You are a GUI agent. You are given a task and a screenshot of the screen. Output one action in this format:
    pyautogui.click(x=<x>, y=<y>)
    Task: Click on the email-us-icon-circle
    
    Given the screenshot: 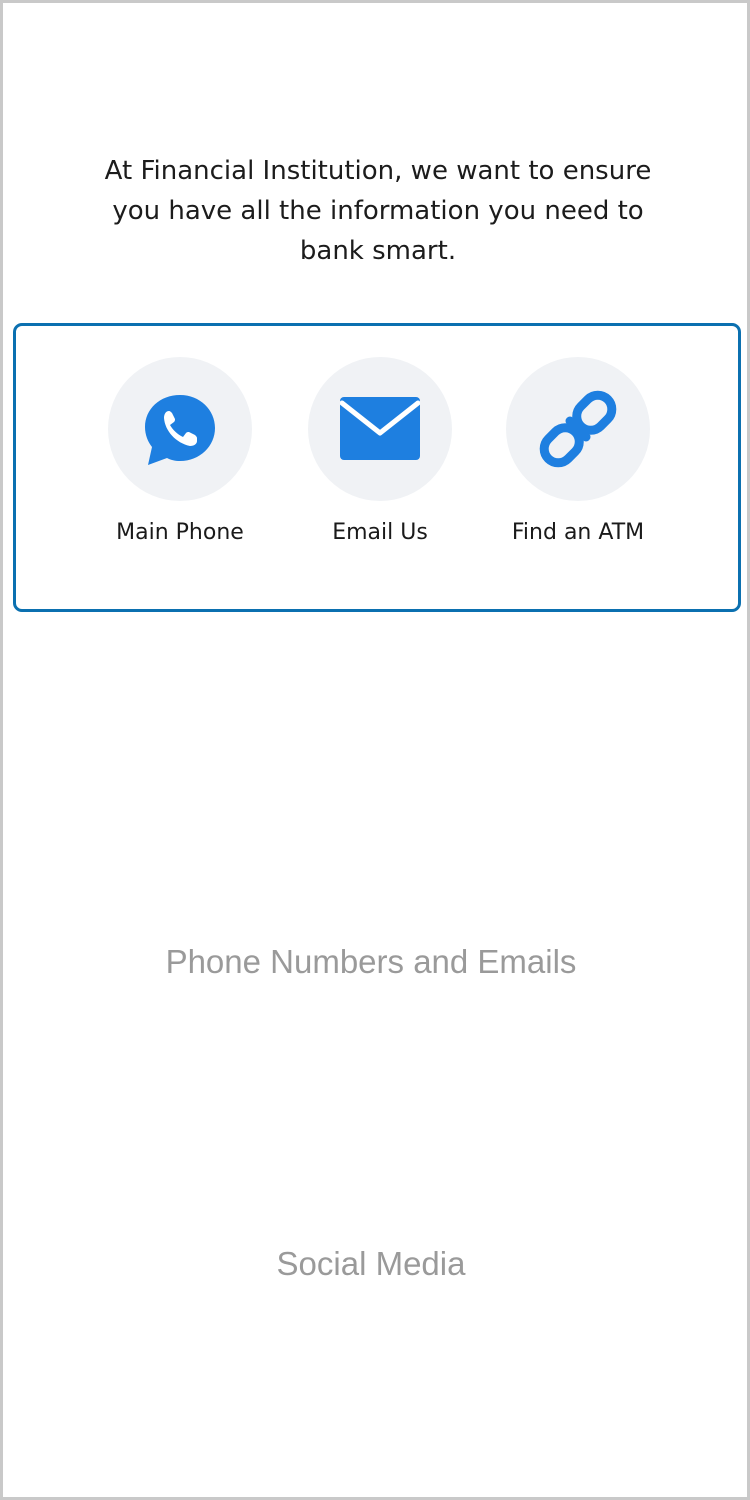 What is the action you would take?
    pyautogui.click(x=380, y=429)
    